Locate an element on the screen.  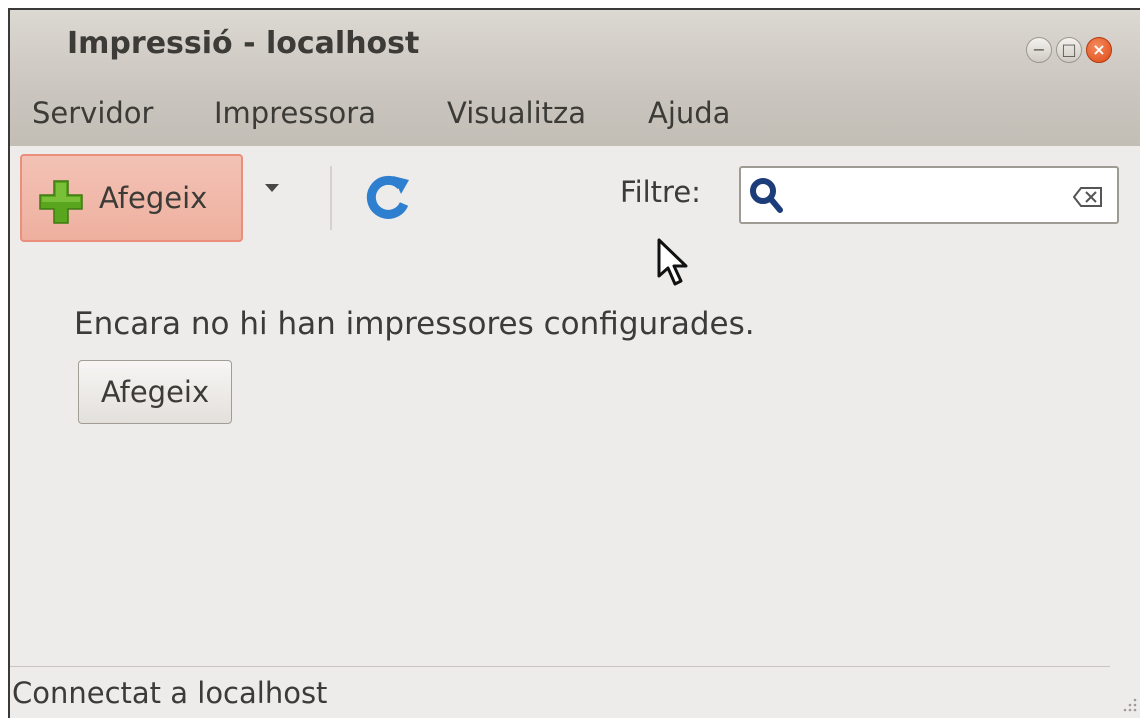
plus-icon is located at coordinates (61, 202).